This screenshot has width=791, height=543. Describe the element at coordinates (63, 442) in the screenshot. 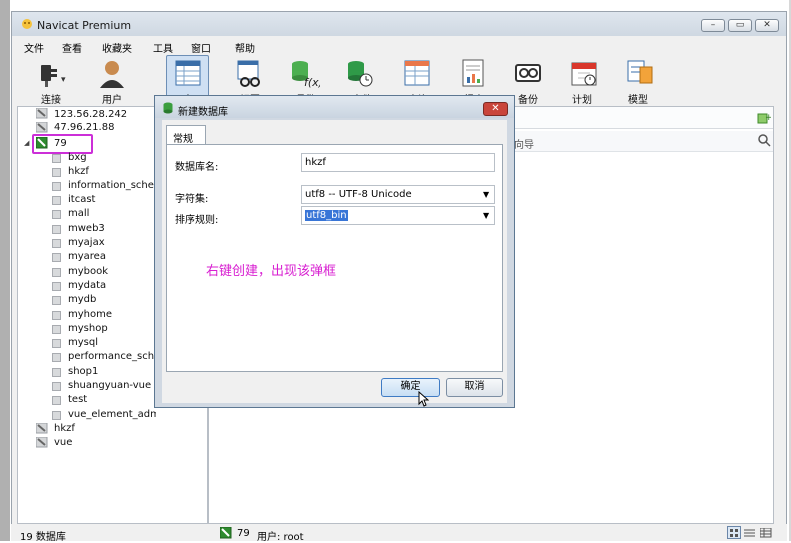

I see `tree-connection: vue` at that location.